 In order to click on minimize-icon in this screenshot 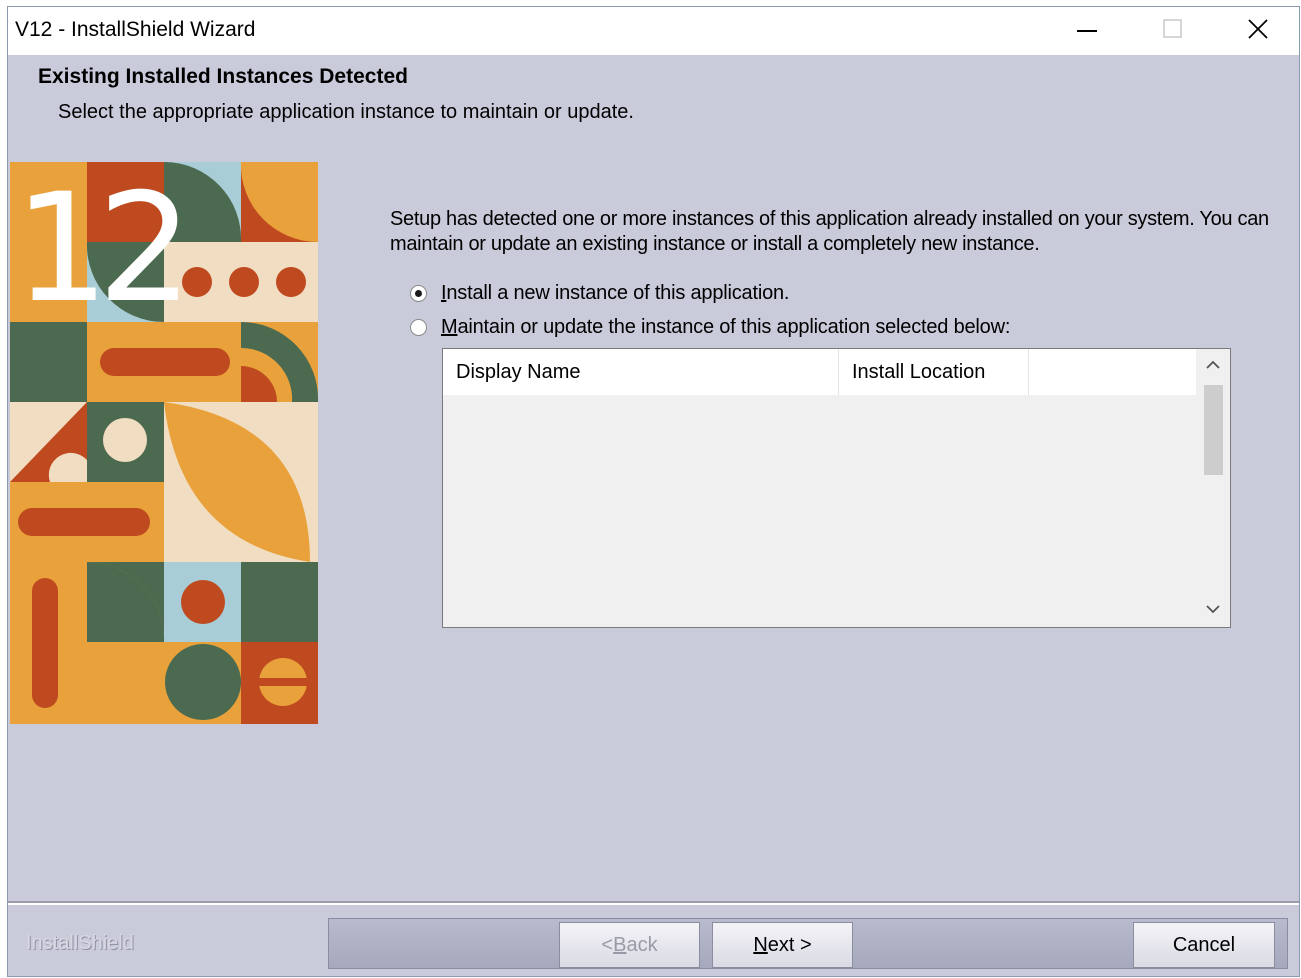, I will do `click(1087, 31)`.